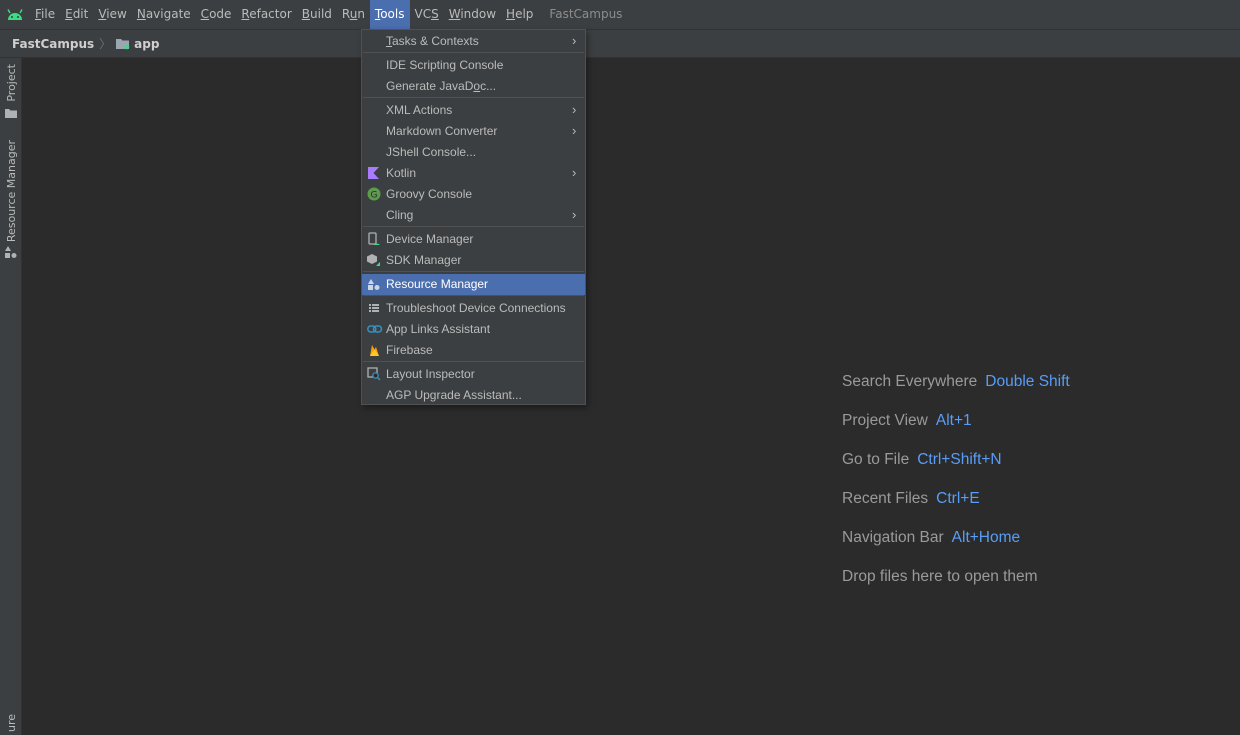 The height and width of the screenshot is (735, 1240). Describe the element at coordinates (375, 329) in the screenshot. I see `link-icon` at that location.